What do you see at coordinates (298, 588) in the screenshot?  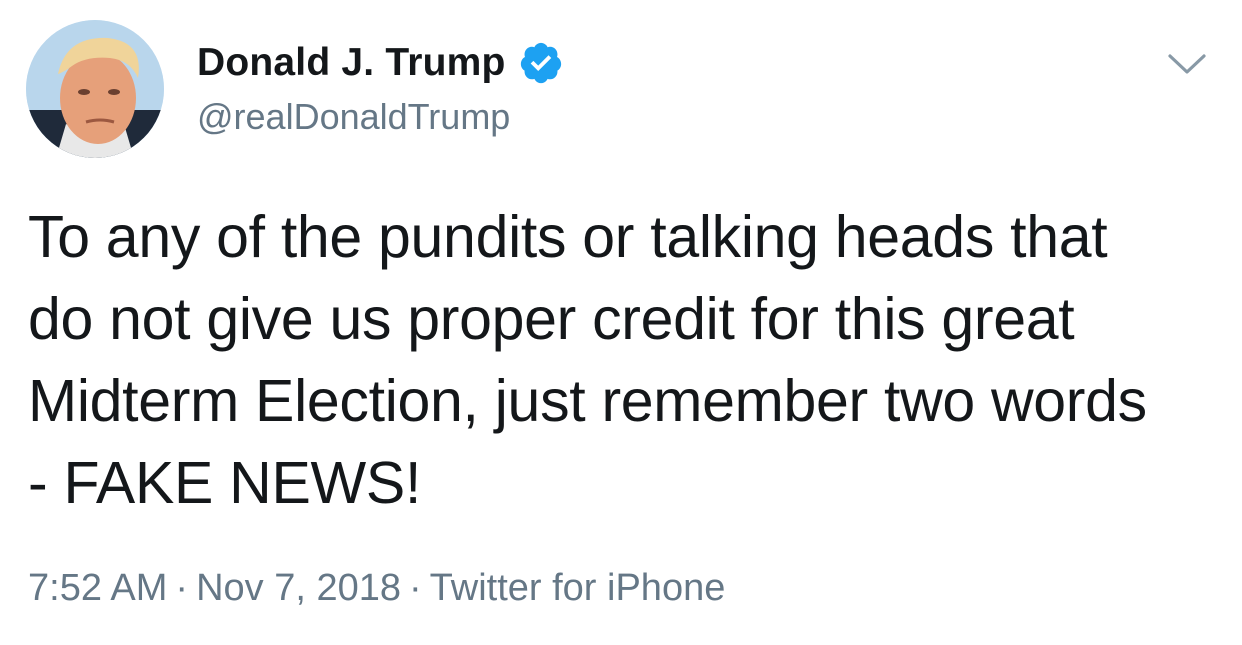 I see `tweet-date: Nov 7, 2018` at bounding box center [298, 588].